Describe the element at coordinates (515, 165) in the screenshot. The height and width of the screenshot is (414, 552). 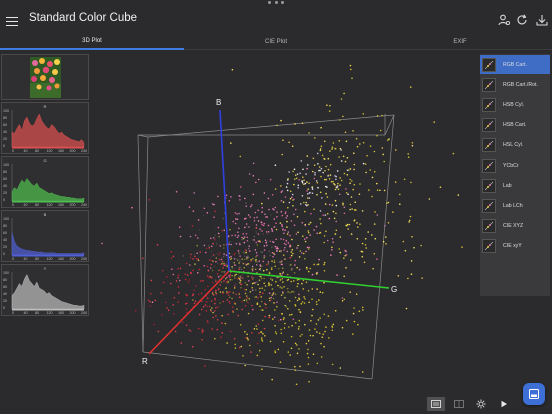
I see `mode-item-ycbcr: YCbCr` at that location.